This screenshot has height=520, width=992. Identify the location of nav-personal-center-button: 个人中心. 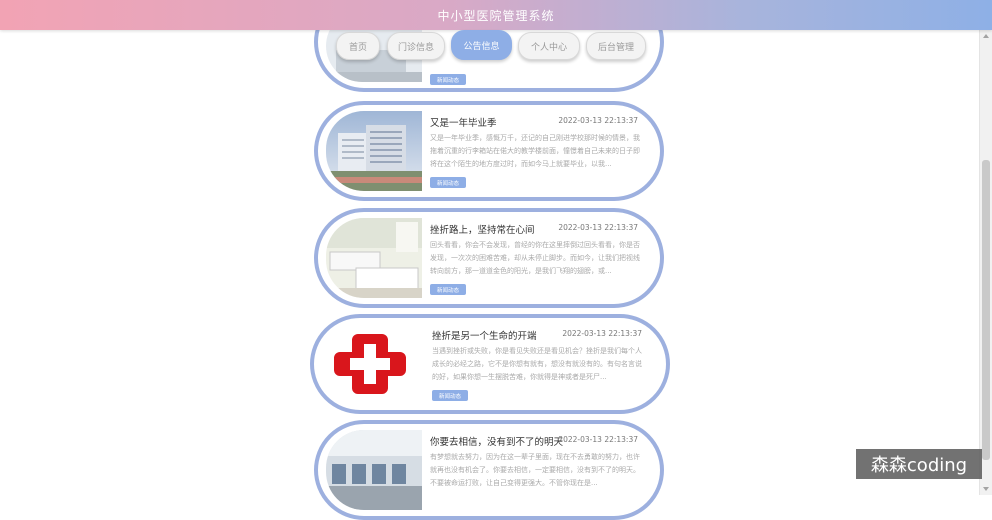
(549, 46).